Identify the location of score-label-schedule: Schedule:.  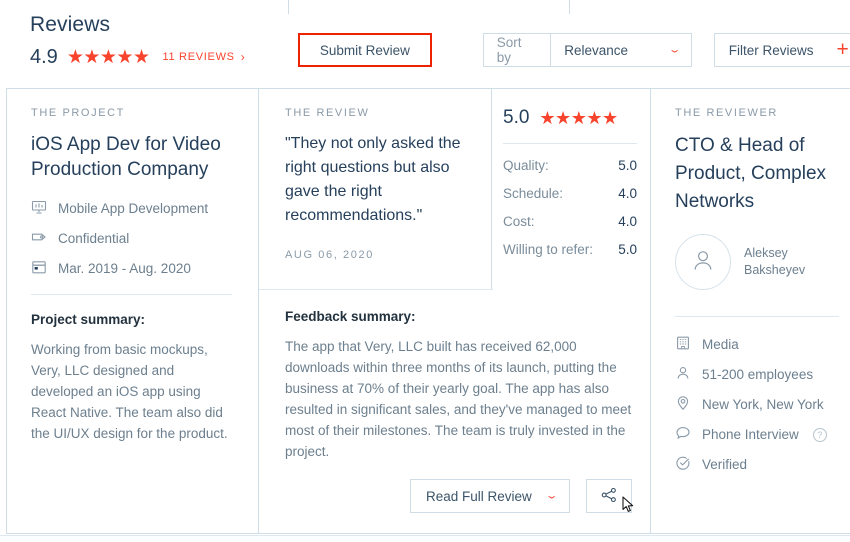
(533, 193).